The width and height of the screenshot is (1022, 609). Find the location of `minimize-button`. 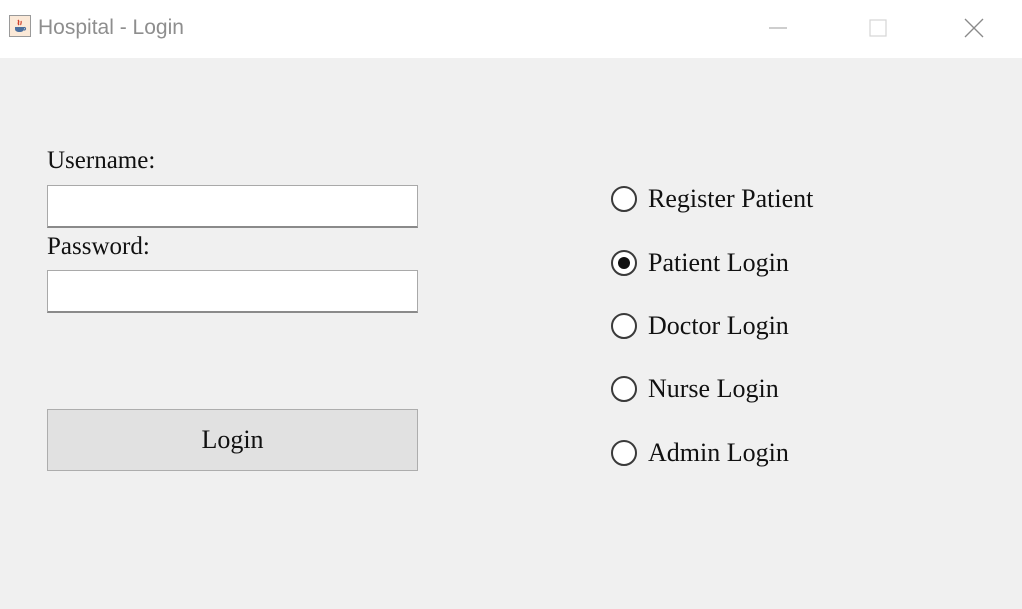

minimize-button is located at coordinates (778, 28).